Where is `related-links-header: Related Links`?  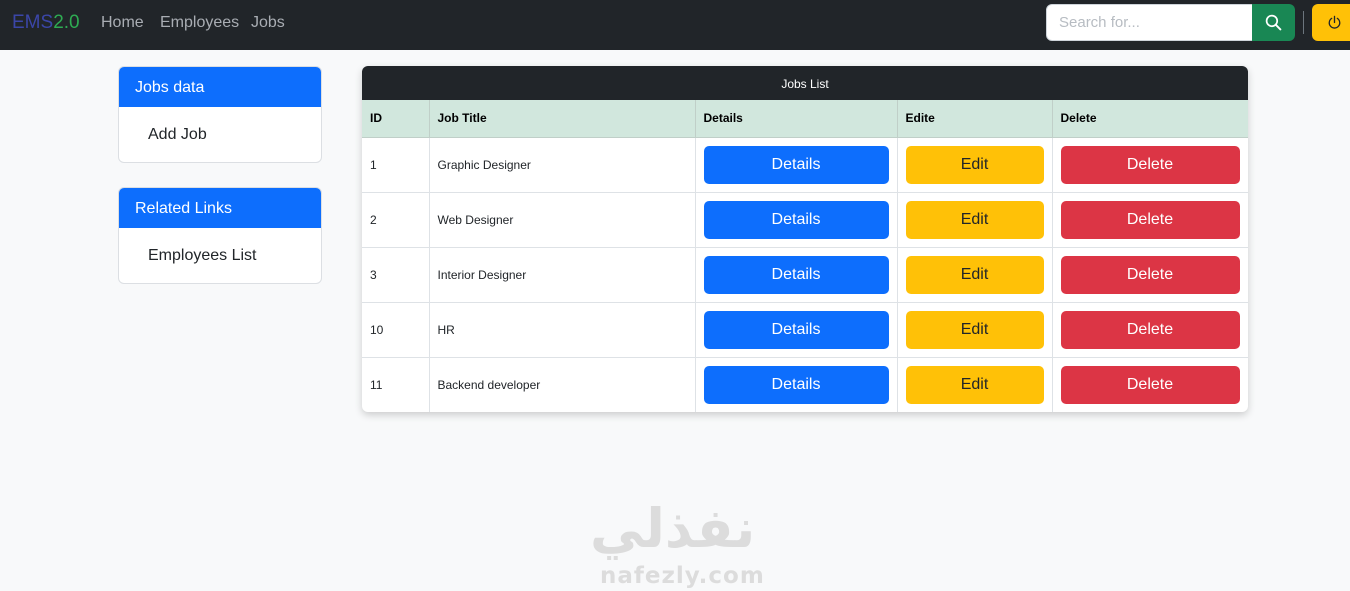 related-links-header: Related Links is located at coordinates (220, 208).